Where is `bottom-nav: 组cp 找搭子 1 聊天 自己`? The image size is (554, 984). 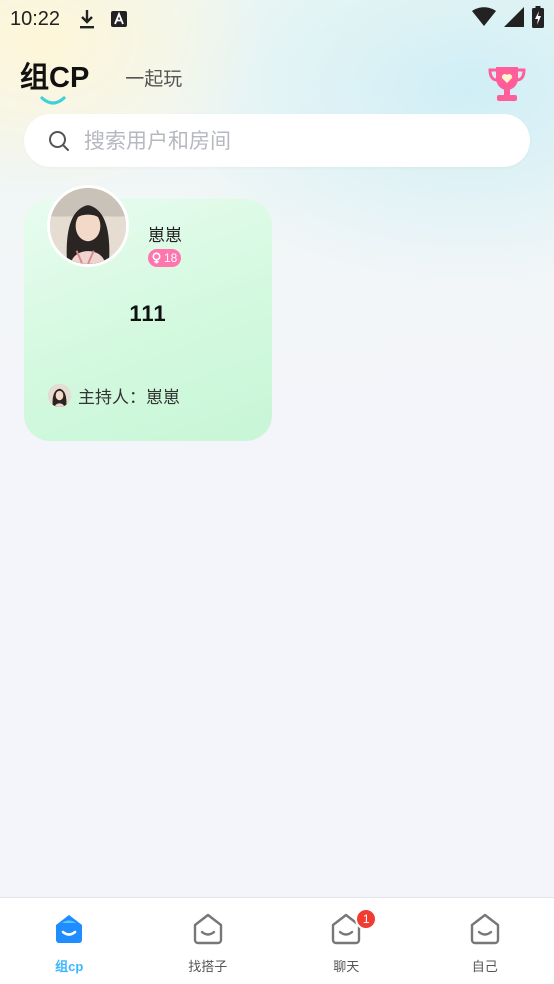 bottom-nav: 组cp 找搭子 1 聊天 自己 is located at coordinates (277, 940).